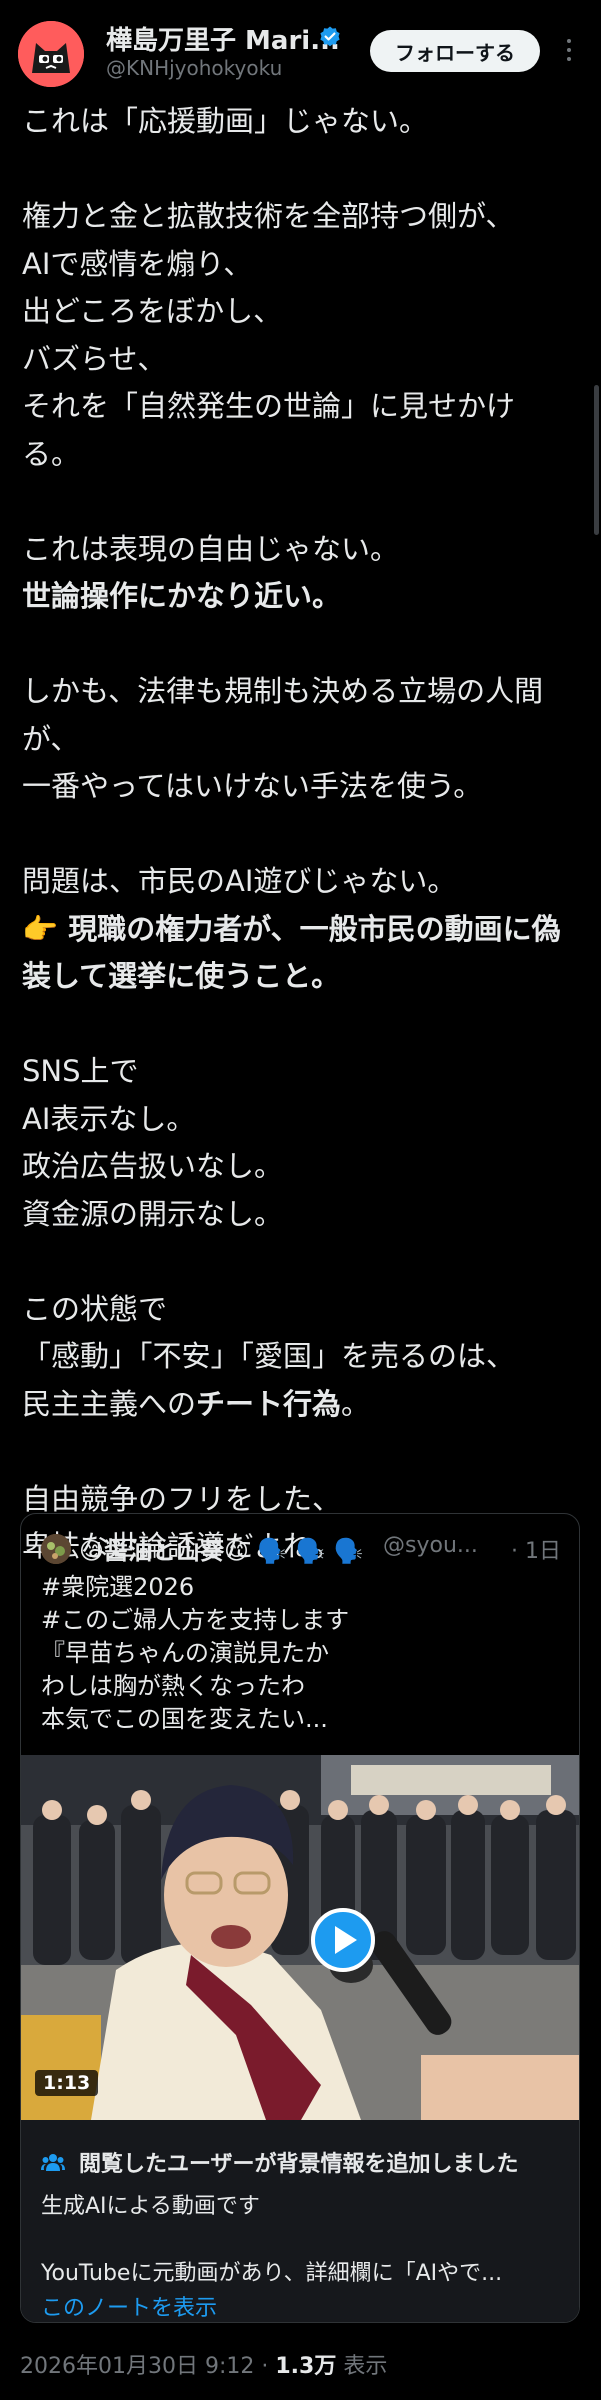  What do you see at coordinates (181, 976) in the screenshot?
I see `post-line: 装して選挙に使うこと。` at bounding box center [181, 976].